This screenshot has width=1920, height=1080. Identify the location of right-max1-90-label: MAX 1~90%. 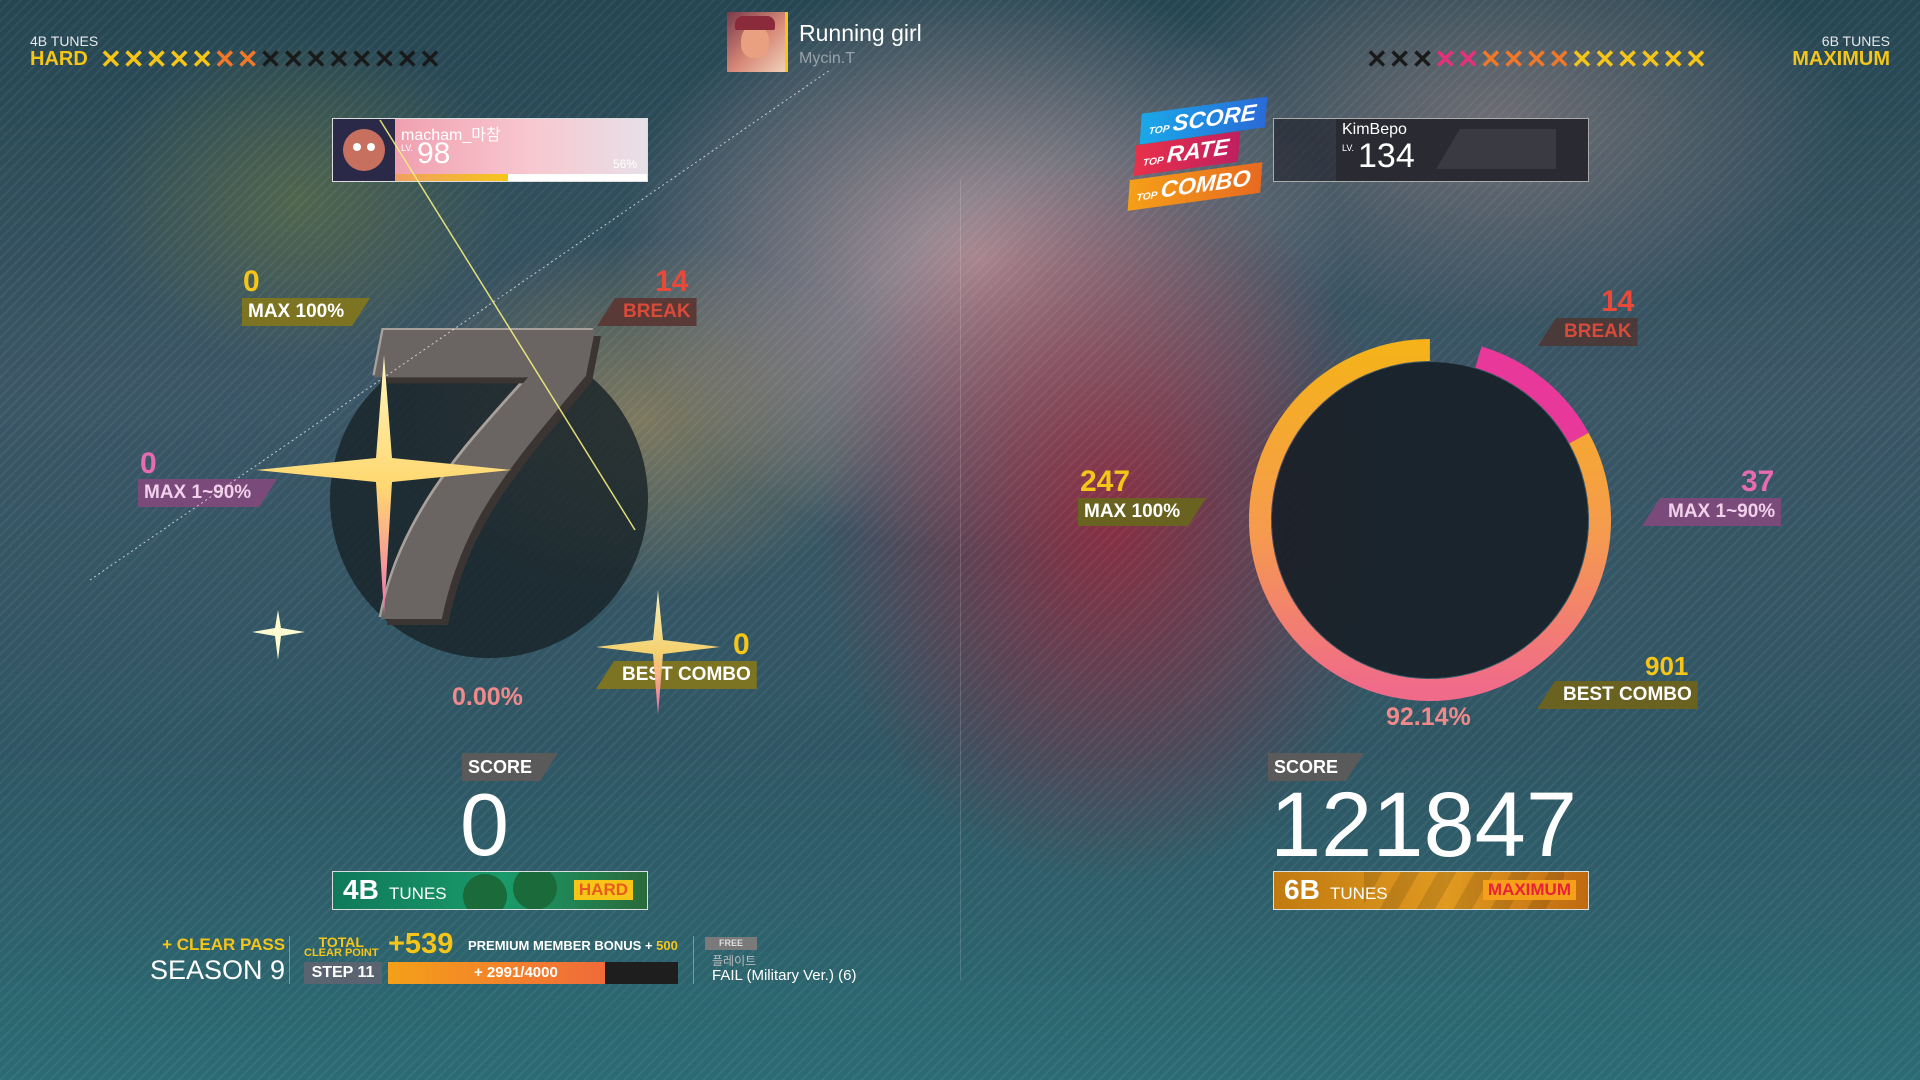
(1712, 512).